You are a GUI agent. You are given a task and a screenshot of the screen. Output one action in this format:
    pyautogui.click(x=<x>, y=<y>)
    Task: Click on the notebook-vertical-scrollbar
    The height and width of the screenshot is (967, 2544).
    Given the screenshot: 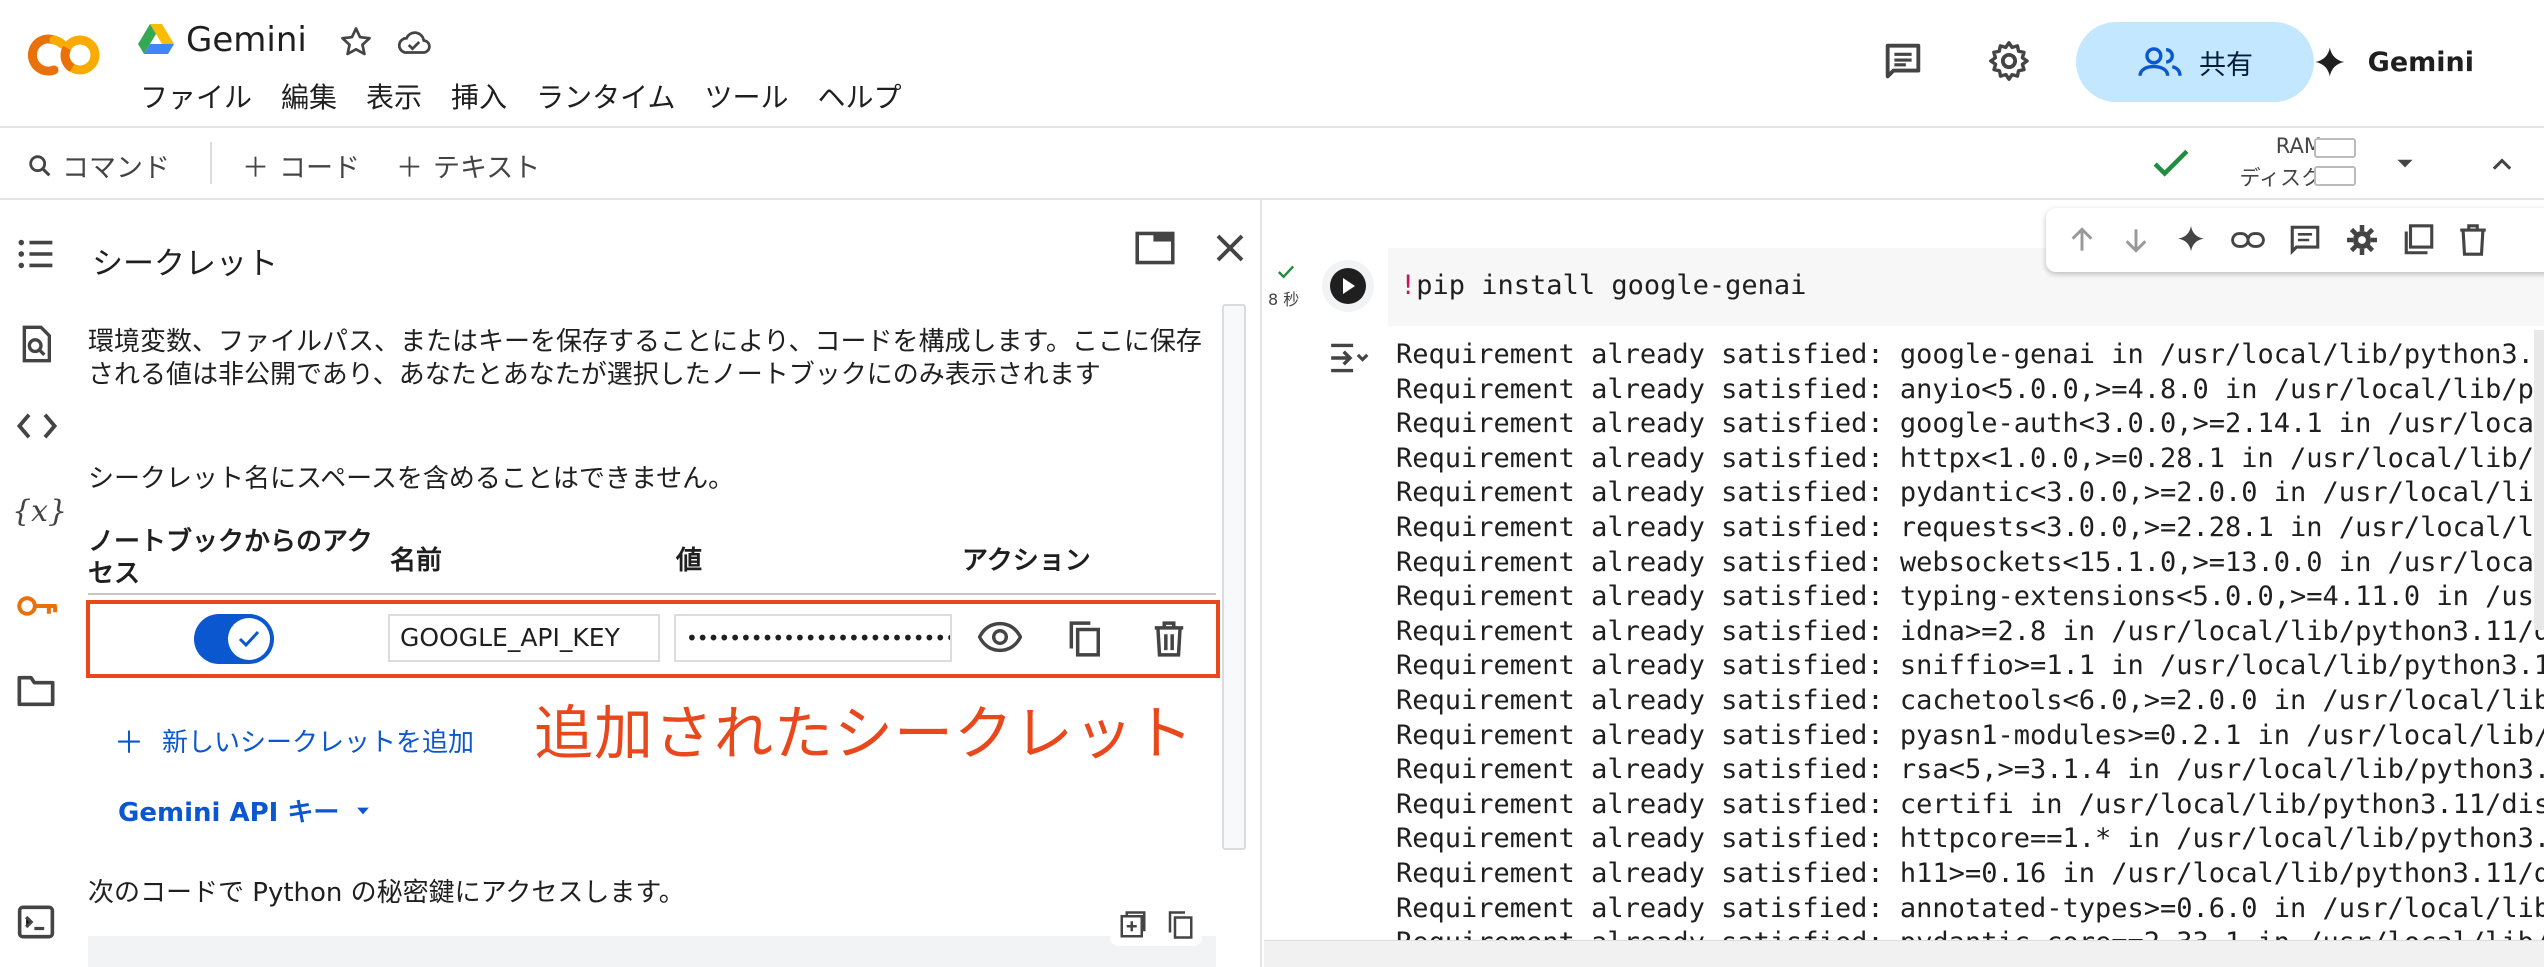 What is the action you would take?
    pyautogui.click(x=2539, y=480)
    